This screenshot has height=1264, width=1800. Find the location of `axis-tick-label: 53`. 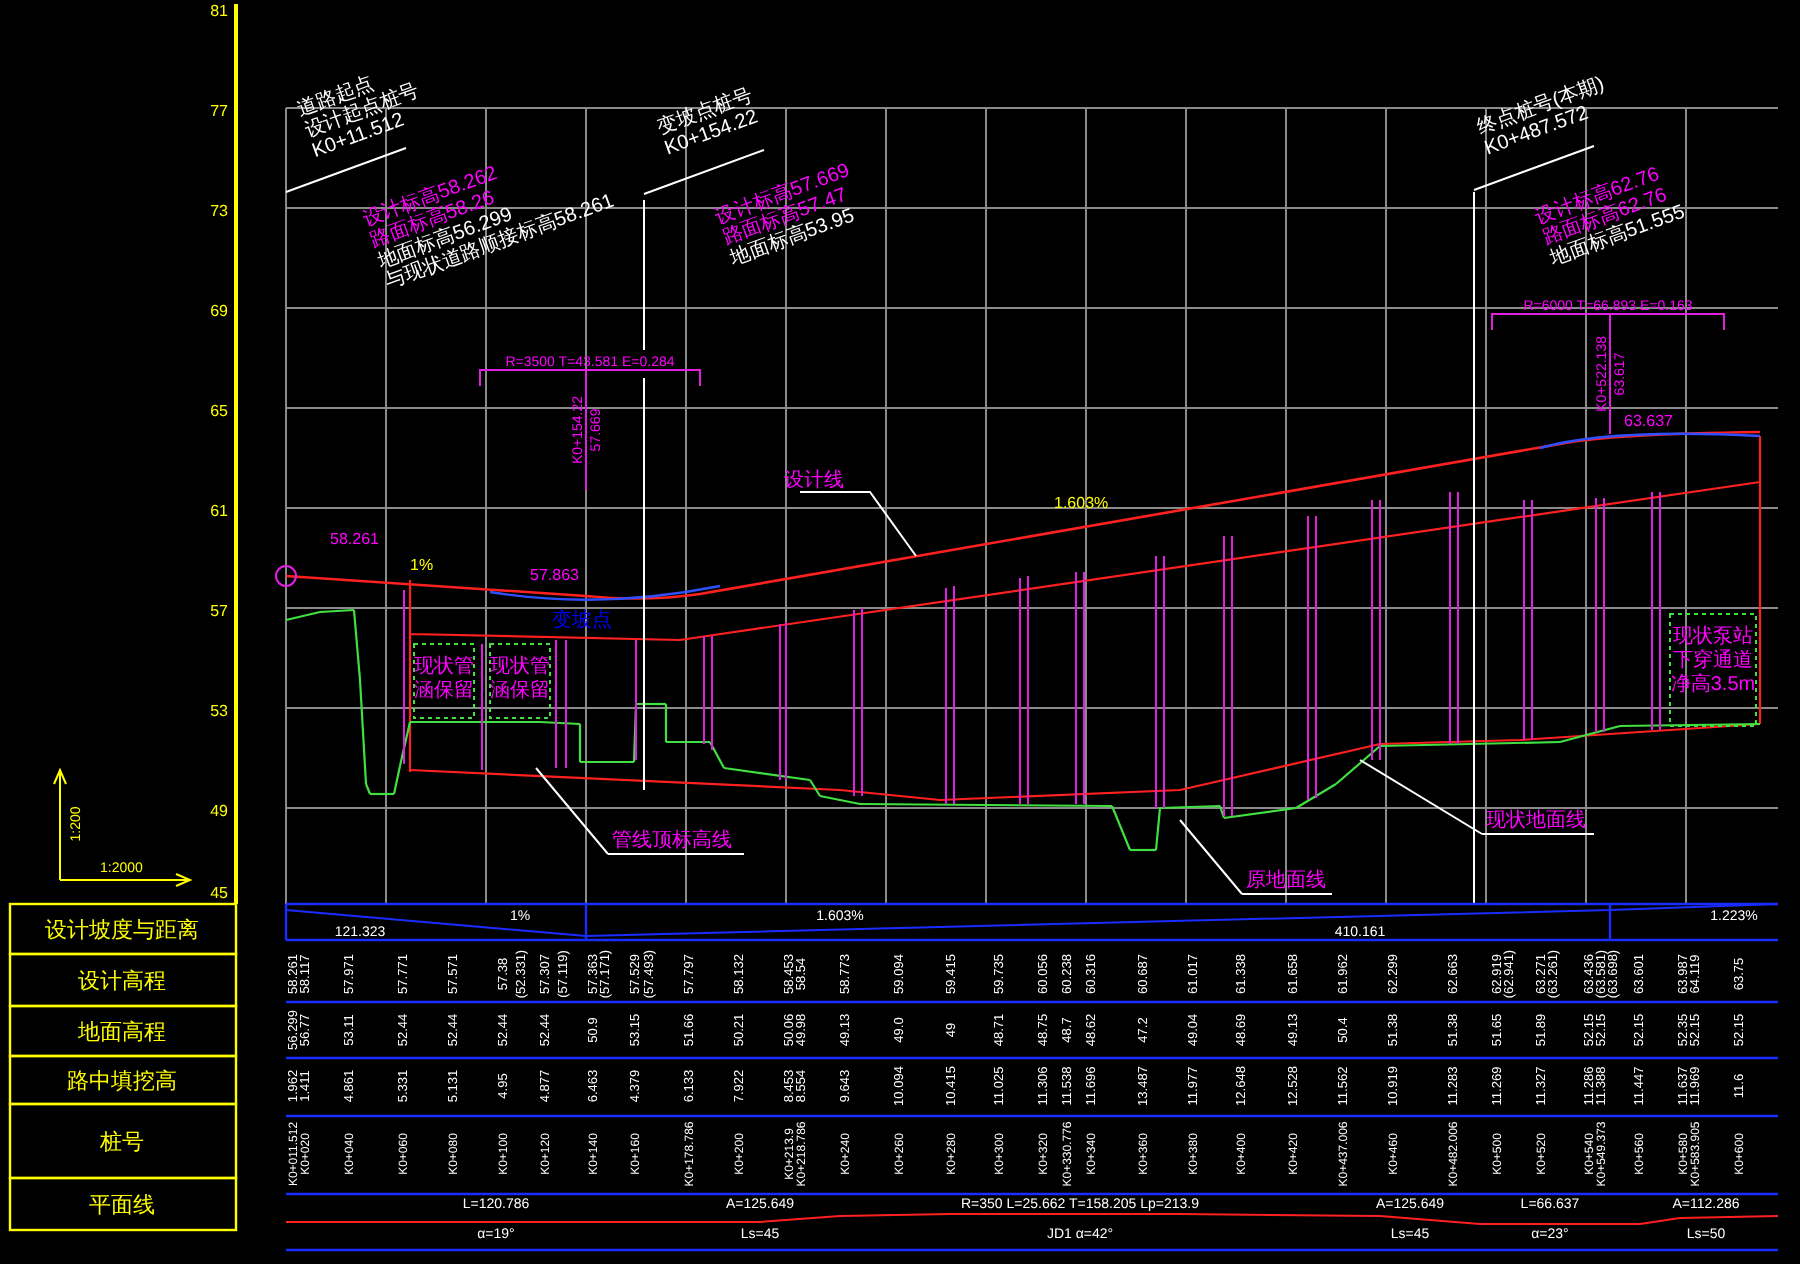

axis-tick-label: 53 is located at coordinates (219, 711).